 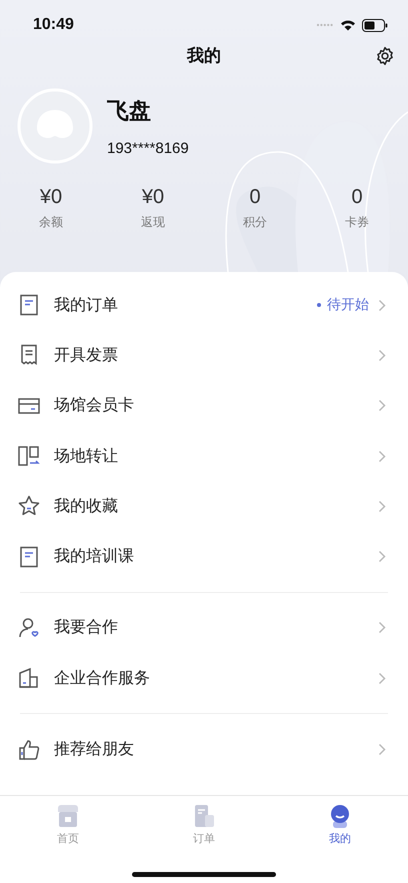 I want to click on stat-label: 积分, so click(x=255, y=222).